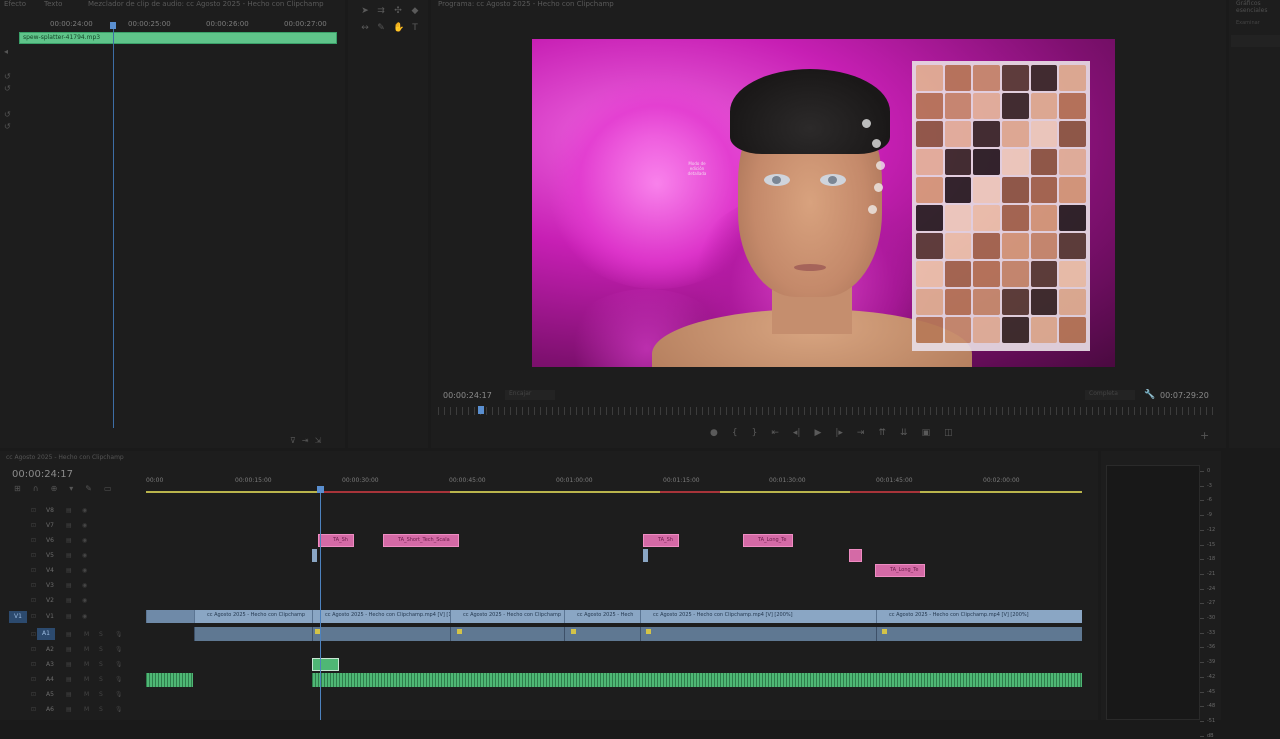 This screenshot has width=1280, height=739. I want to click on ripple-edit-tool-icon: ✣, so click(398, 11).